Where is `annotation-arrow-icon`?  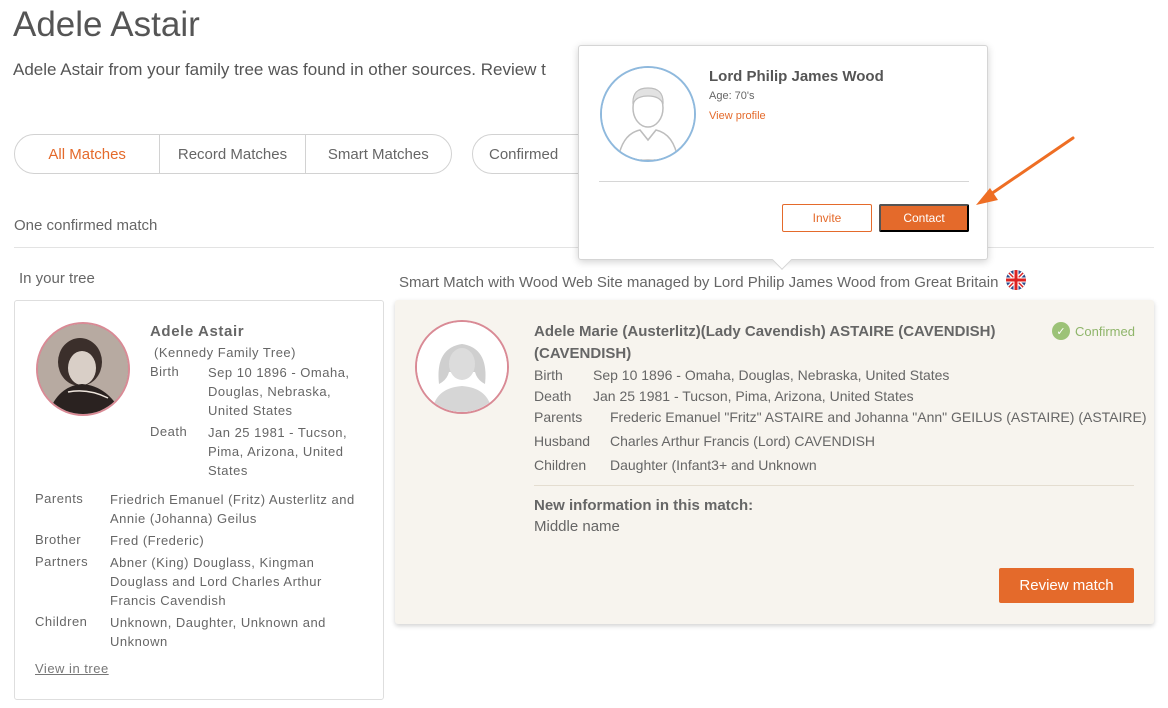
annotation-arrow-icon is located at coordinates (1025, 170).